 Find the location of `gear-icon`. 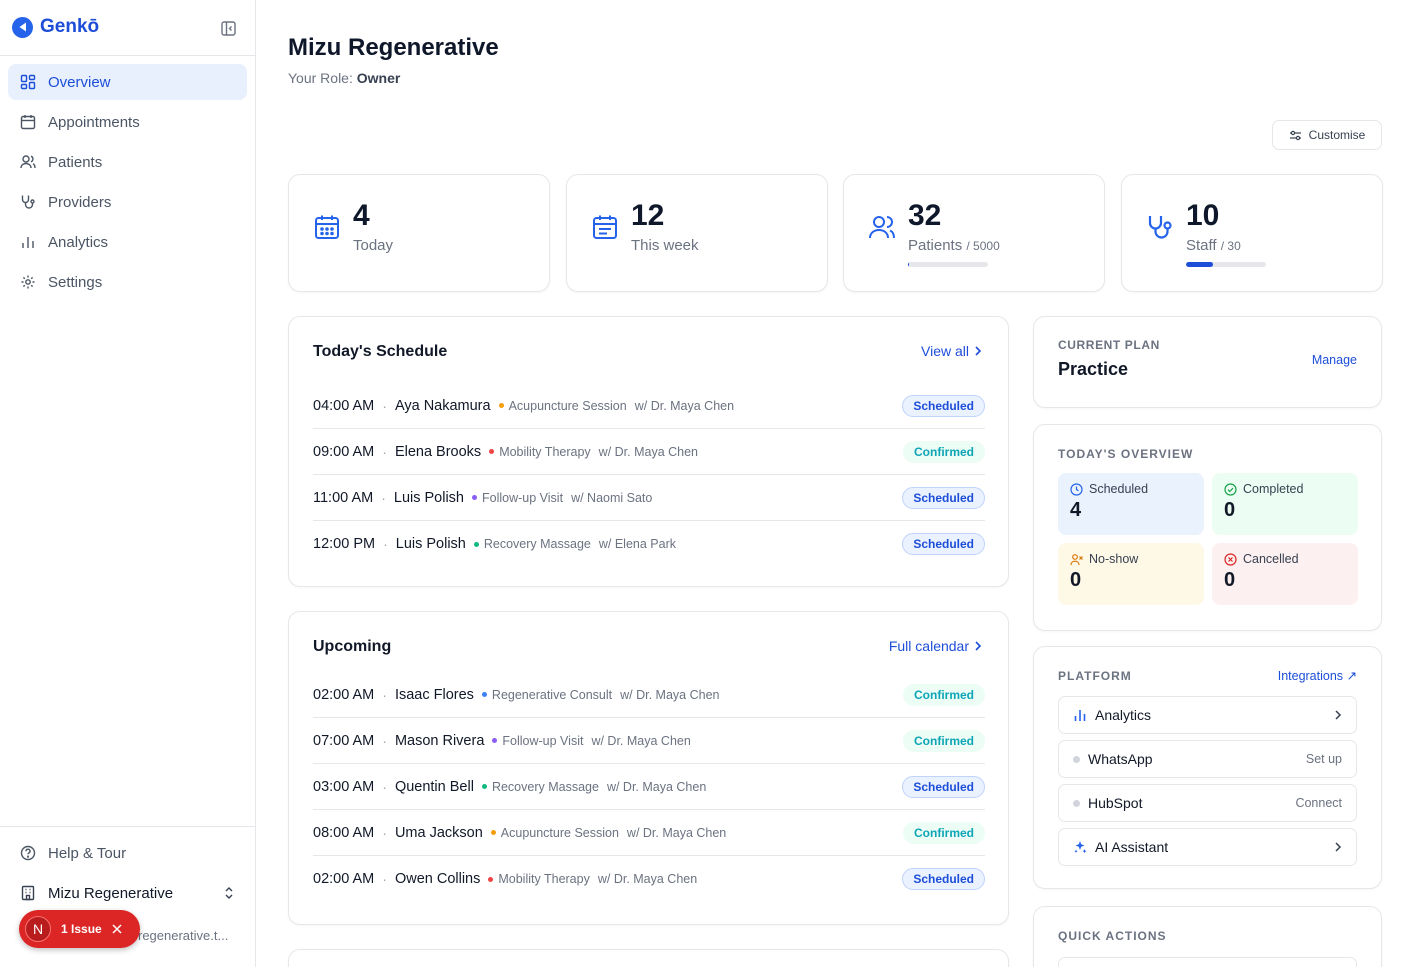

gear-icon is located at coordinates (28, 282).